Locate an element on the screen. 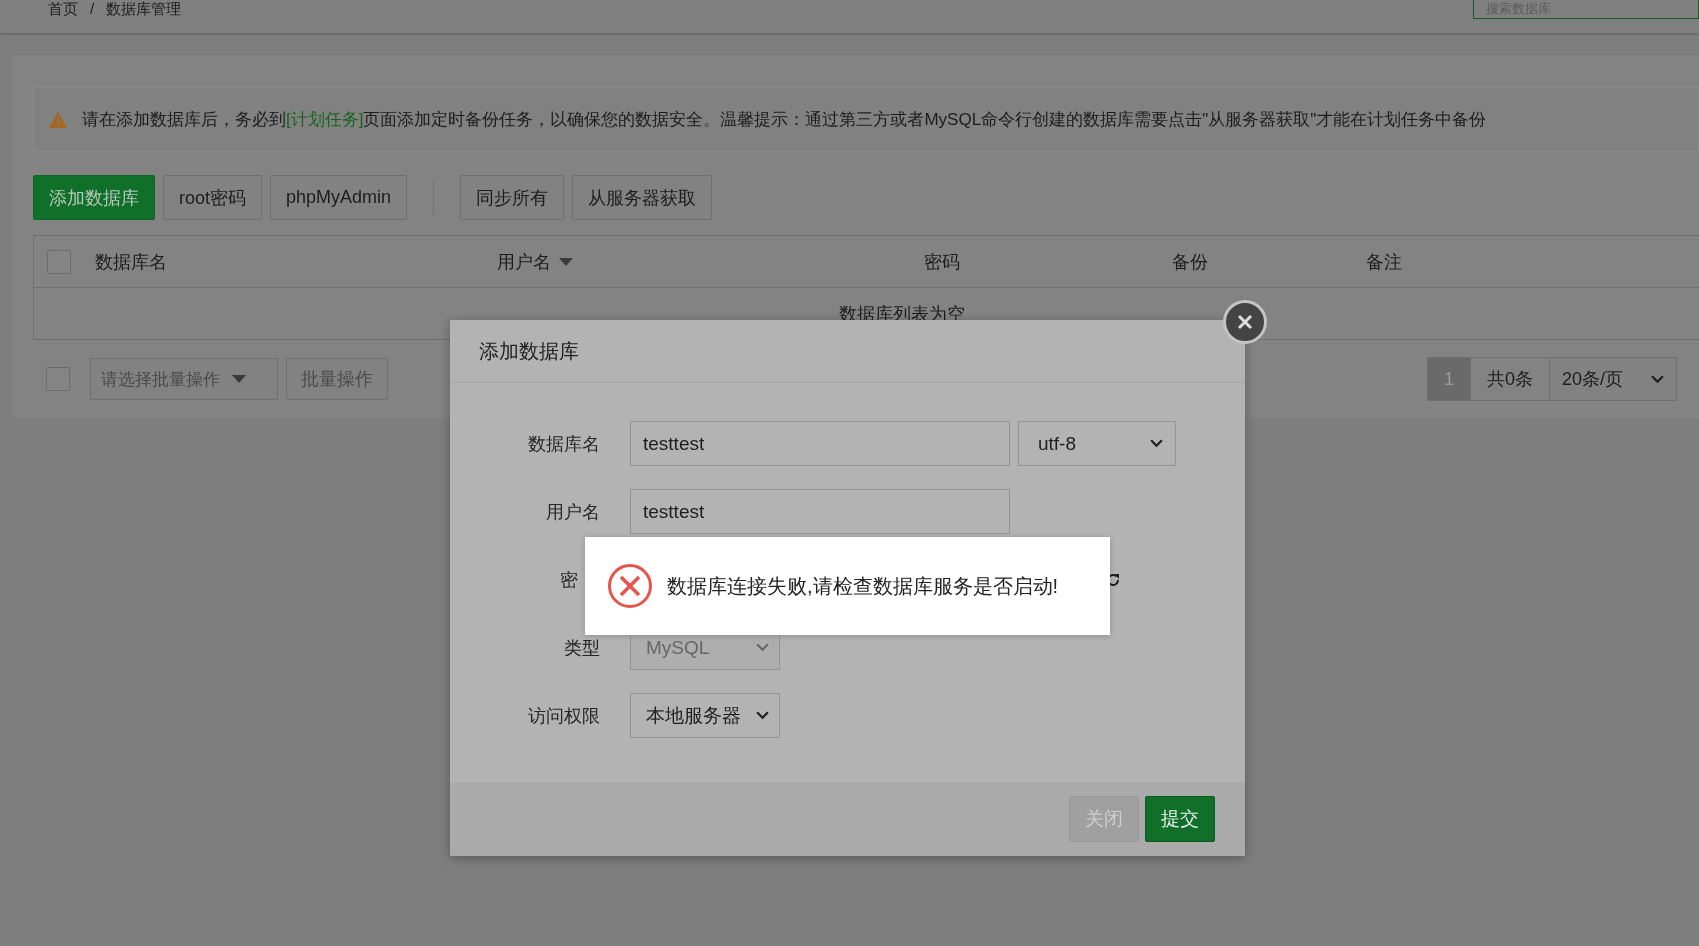 This screenshot has height=946, width=1699. column-header: 用户名 is located at coordinates (524, 262).